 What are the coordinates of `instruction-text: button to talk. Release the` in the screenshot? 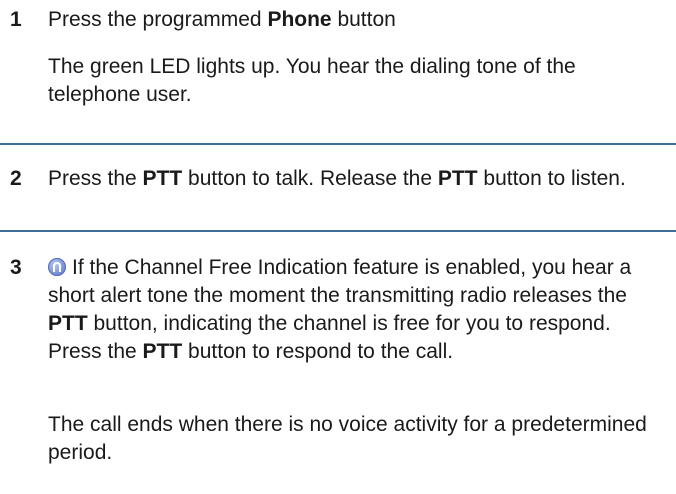 It's located at (310, 178).